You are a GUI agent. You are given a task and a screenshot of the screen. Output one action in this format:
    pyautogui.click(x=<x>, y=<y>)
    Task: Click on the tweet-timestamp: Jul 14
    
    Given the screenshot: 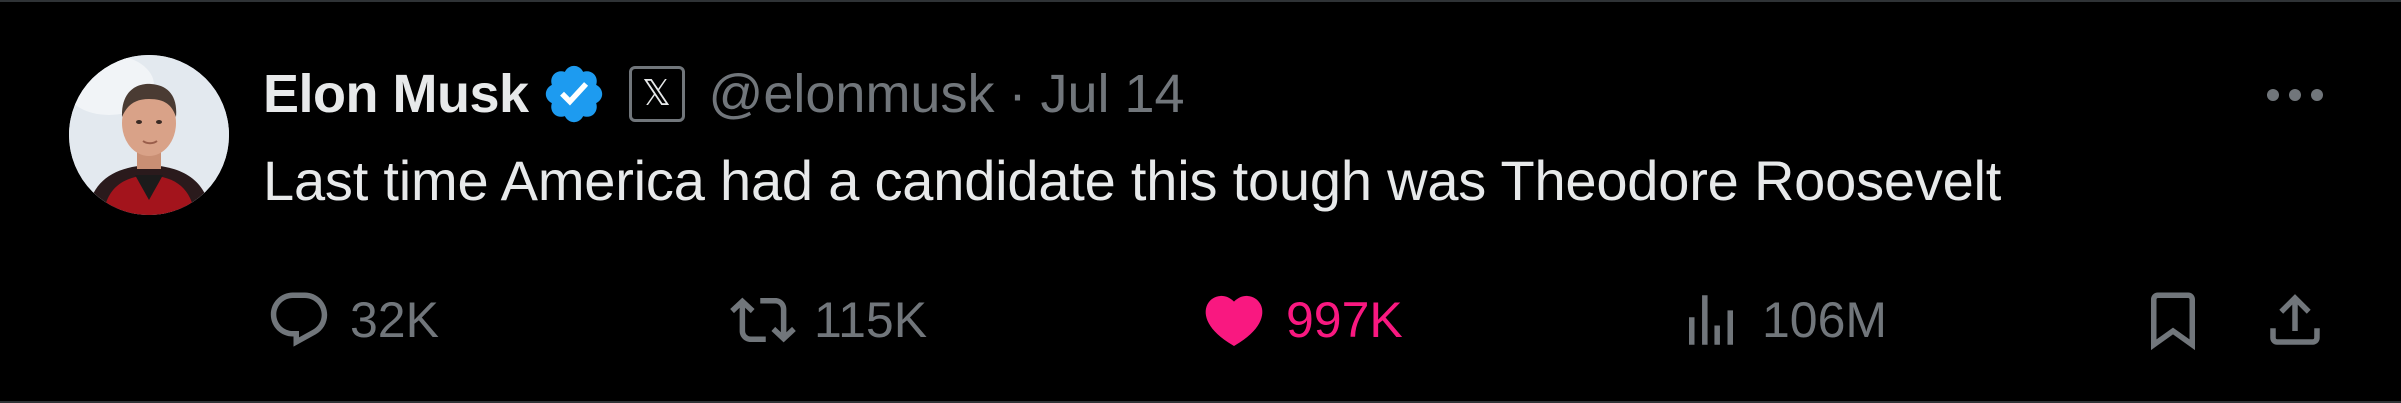 What is the action you would take?
    pyautogui.click(x=1112, y=94)
    